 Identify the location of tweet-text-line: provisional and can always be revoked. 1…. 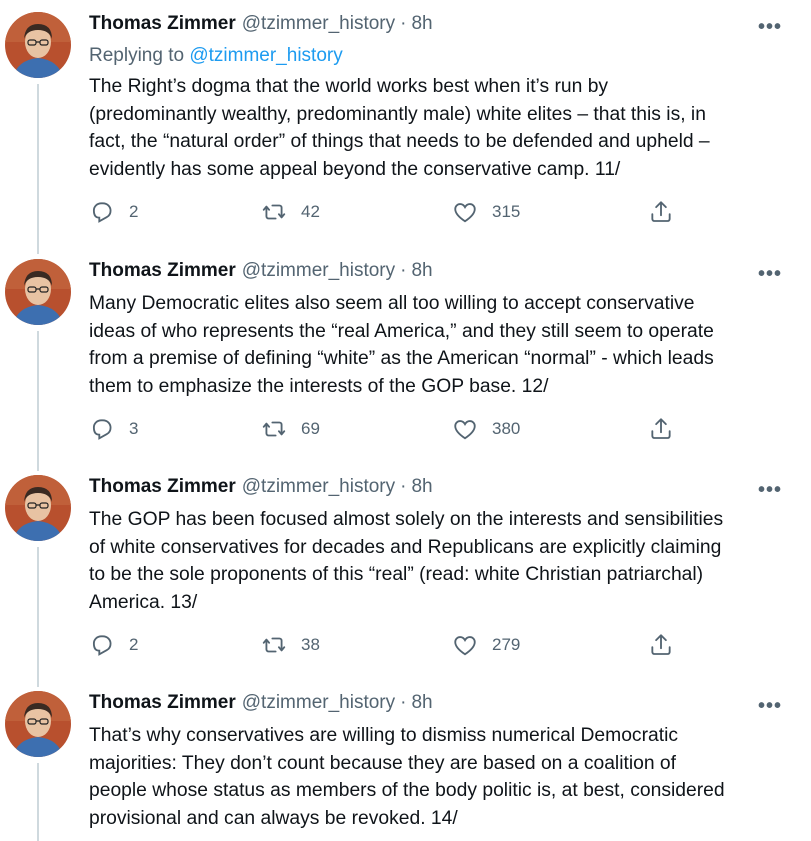
(273, 818).